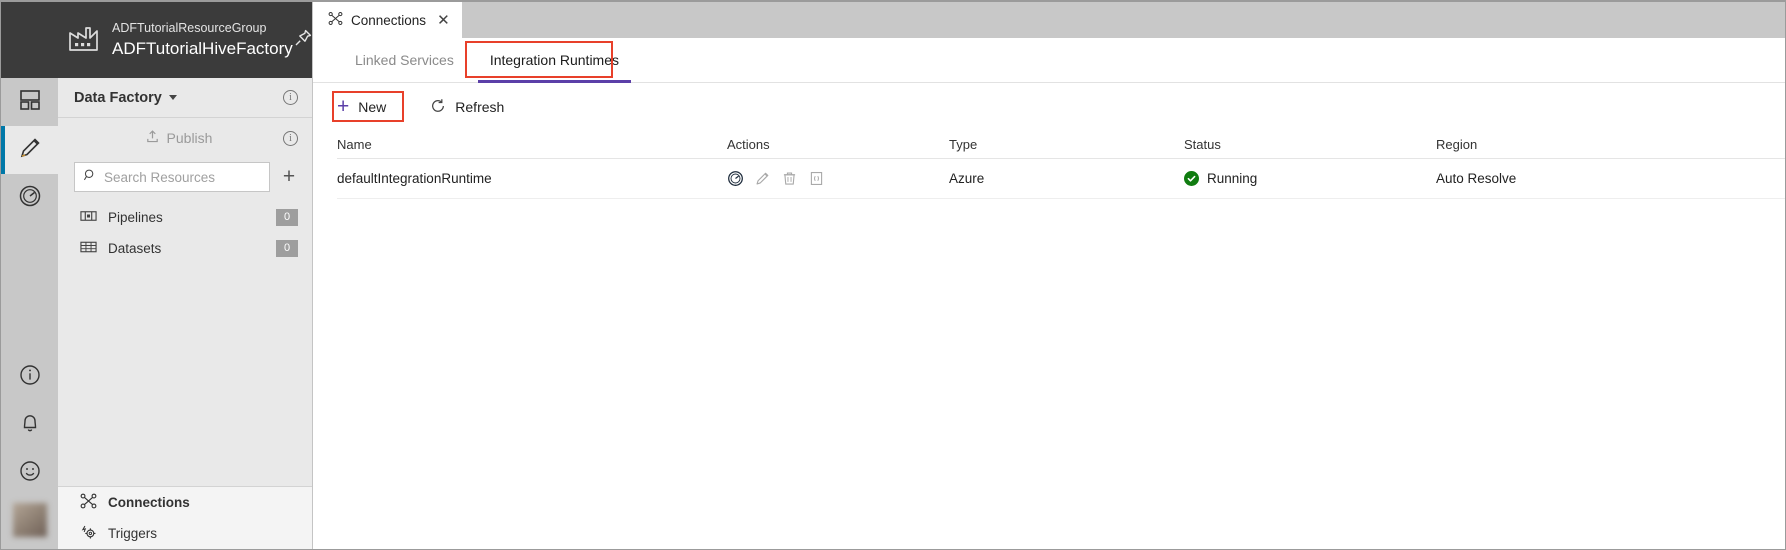 This screenshot has width=1786, height=550. Describe the element at coordinates (1457, 144) in the screenshot. I see `column-header-region: Region` at that location.